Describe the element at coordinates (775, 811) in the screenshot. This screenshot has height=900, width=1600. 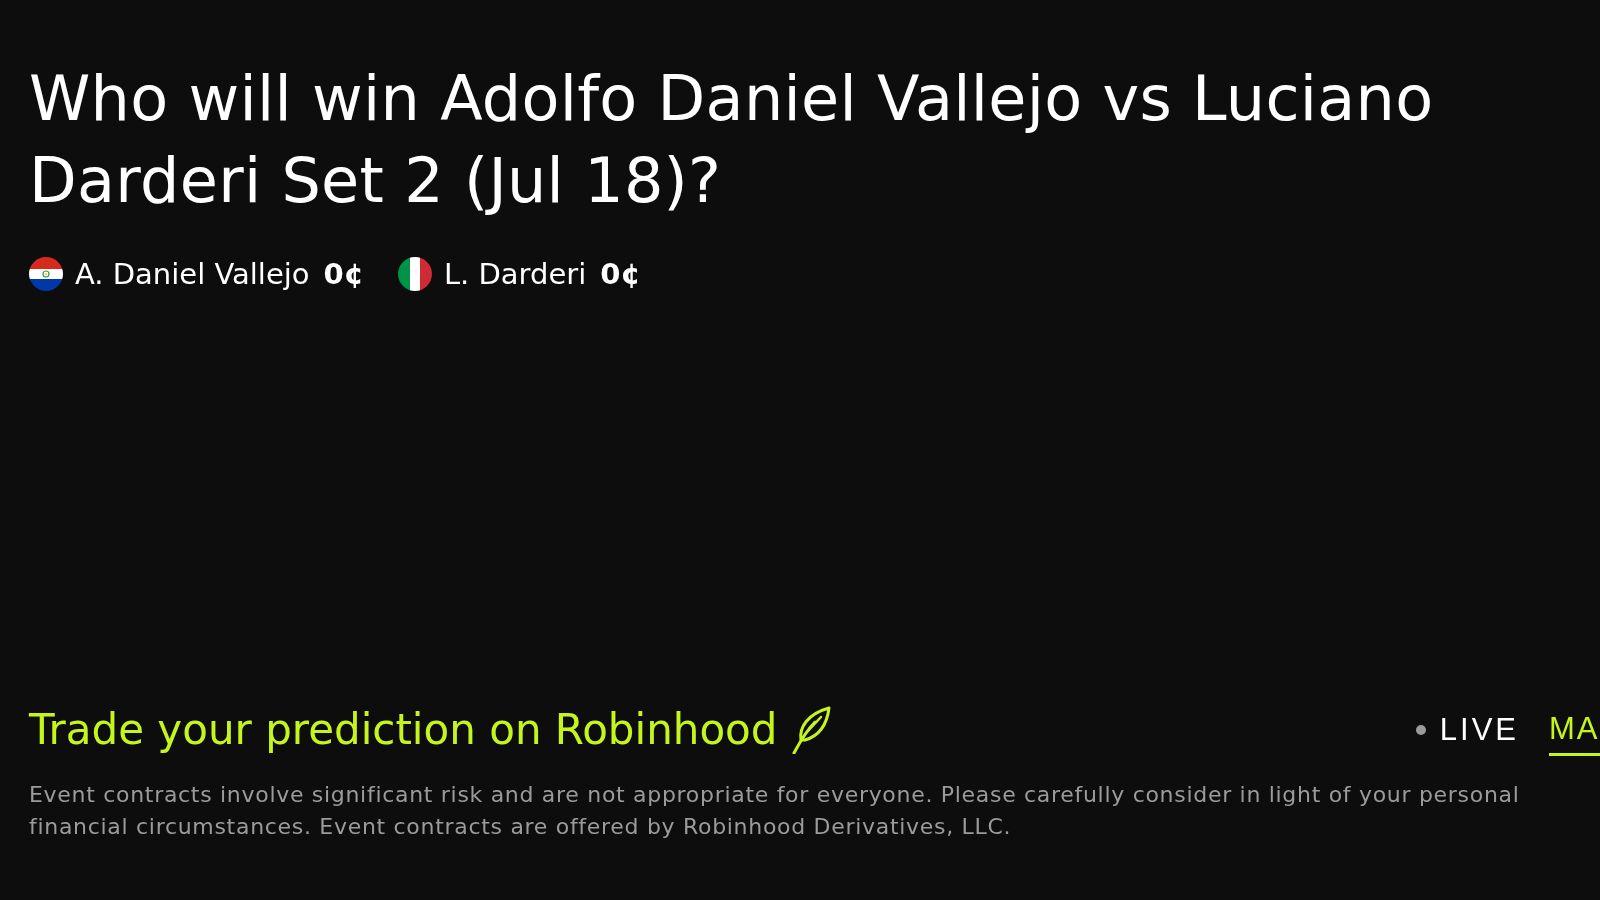
I see `disclaimer-text: Event contracts involve significant risk and are not appropriate for everyone. Please carefully consider in light of your personal financial circumstances. Event contracts are offered by Robinhood Derivatives, LLC.` at that location.